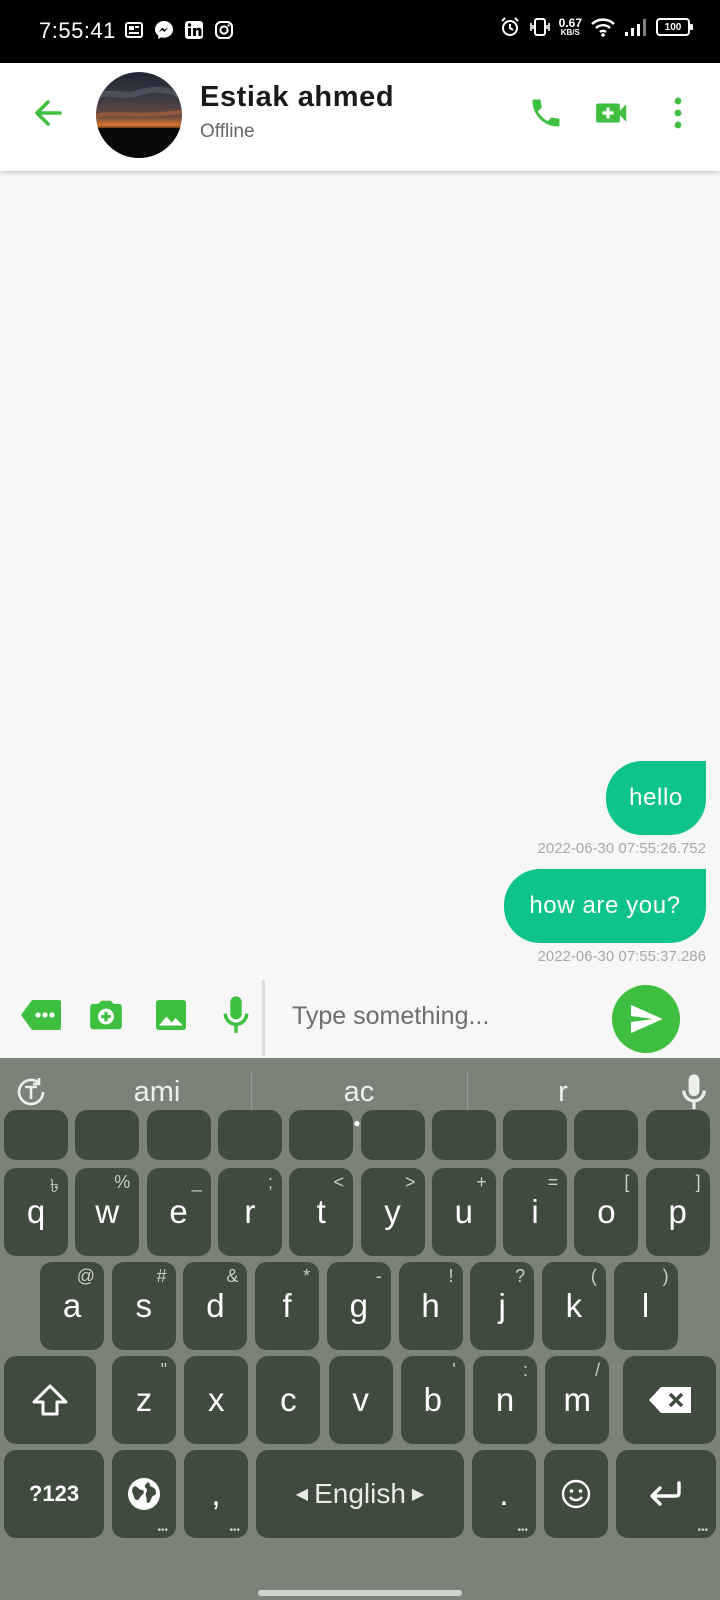  What do you see at coordinates (106, 1015) in the screenshot?
I see `camera-button` at bounding box center [106, 1015].